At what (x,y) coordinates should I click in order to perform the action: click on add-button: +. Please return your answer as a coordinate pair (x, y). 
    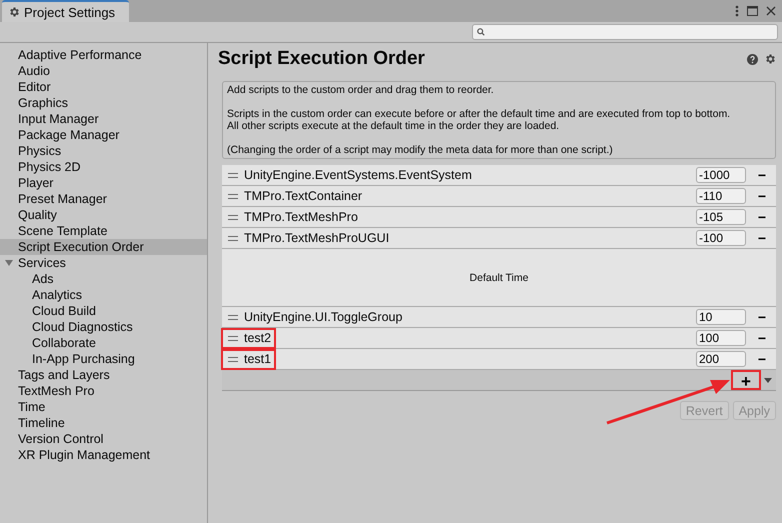
    Looking at the image, I should click on (746, 380).